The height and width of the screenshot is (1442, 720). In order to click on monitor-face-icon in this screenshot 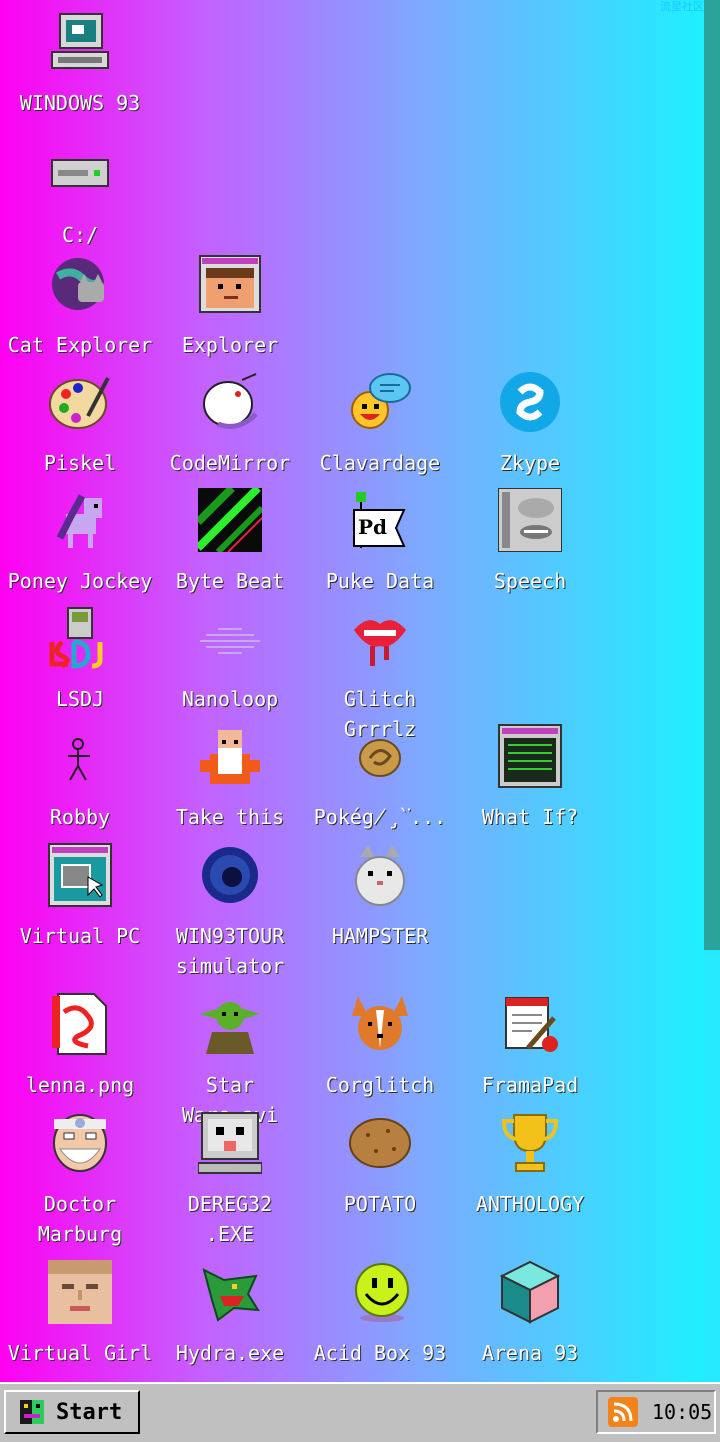, I will do `click(230, 1143)`.